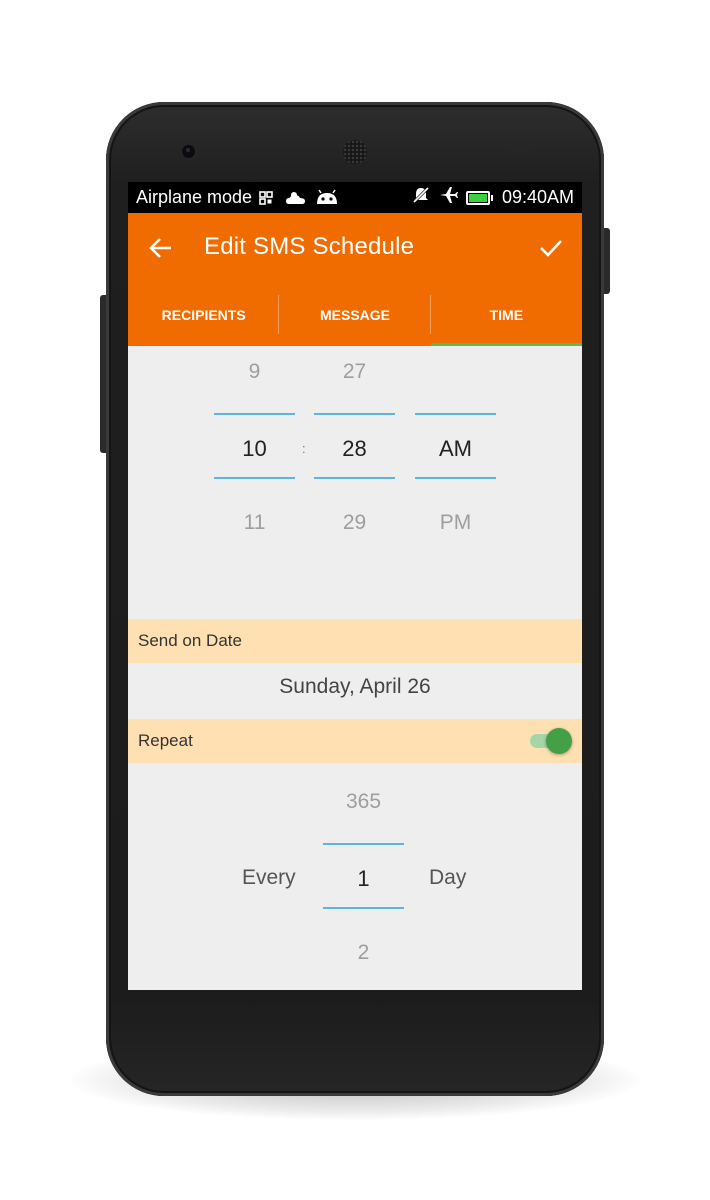  What do you see at coordinates (254, 358) in the screenshot?
I see `hour-picker: 9 10 11` at bounding box center [254, 358].